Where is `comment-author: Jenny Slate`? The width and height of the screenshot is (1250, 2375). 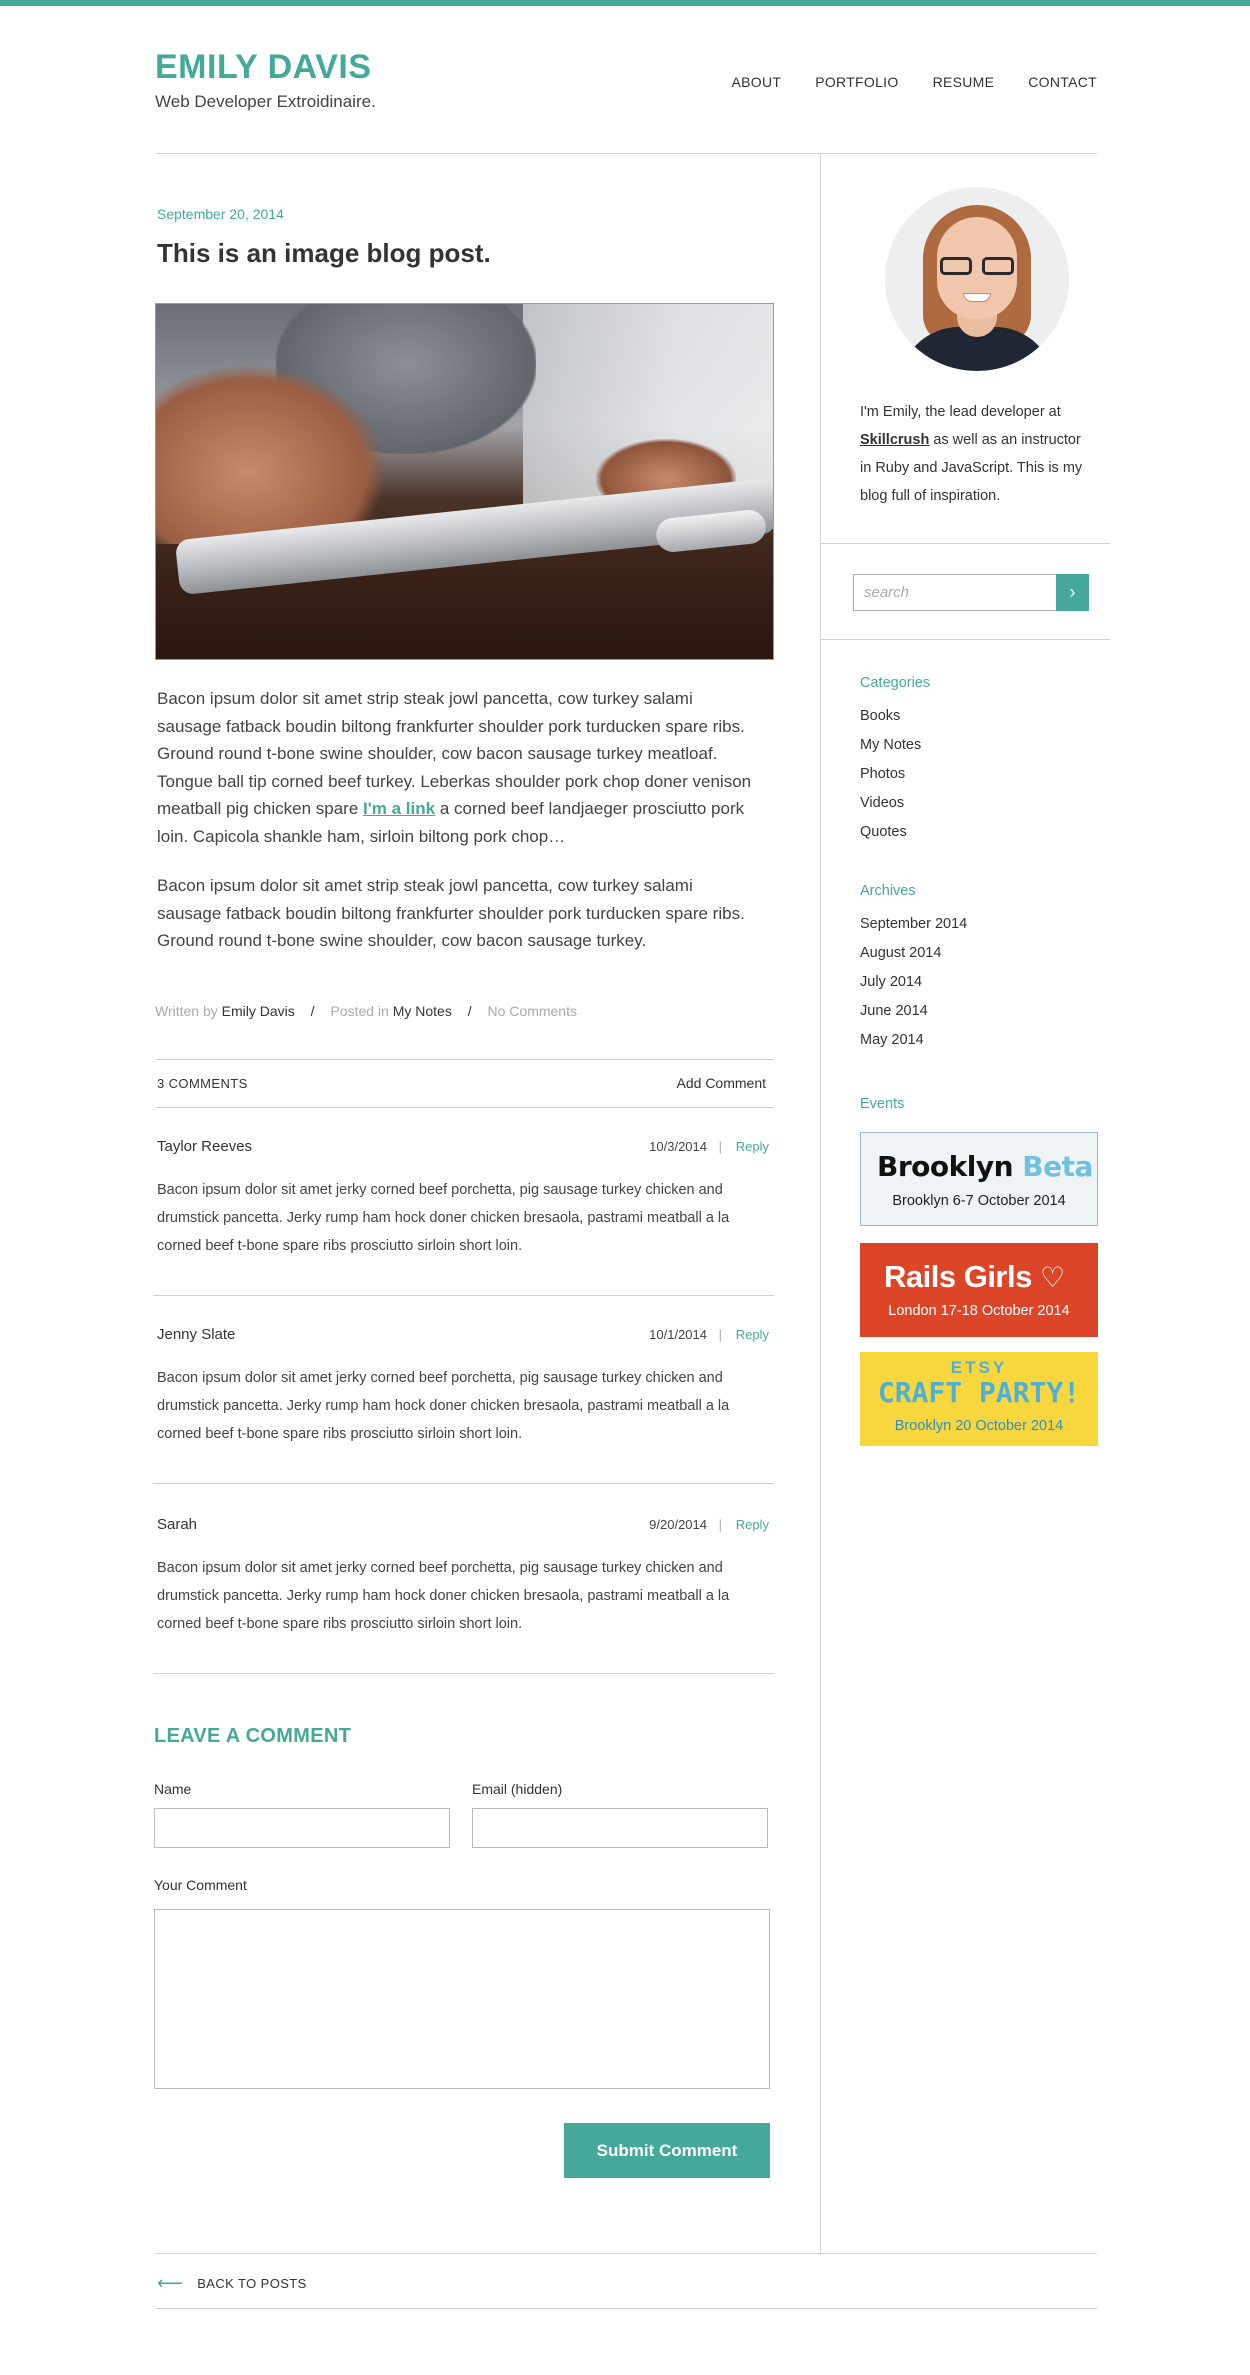 comment-author: Jenny Slate is located at coordinates (196, 1334).